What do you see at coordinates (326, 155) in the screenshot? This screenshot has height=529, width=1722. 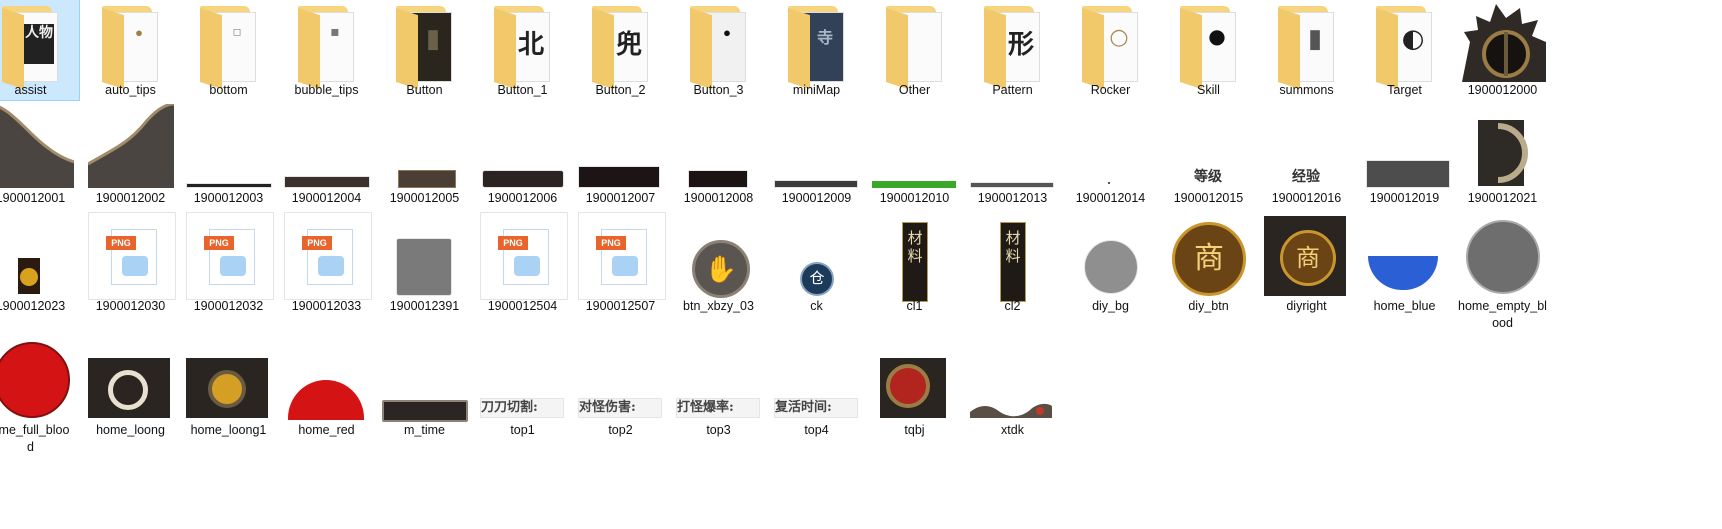 I see `file-item-1900012004: 1900012004` at bounding box center [326, 155].